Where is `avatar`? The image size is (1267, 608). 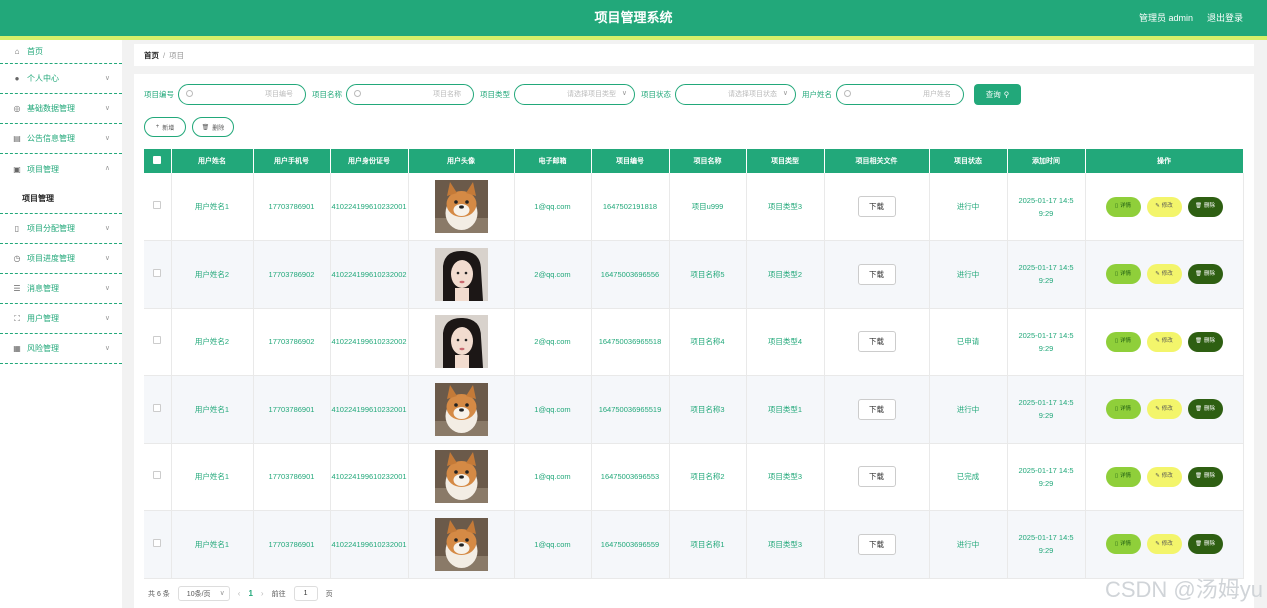 avatar is located at coordinates (461, 342).